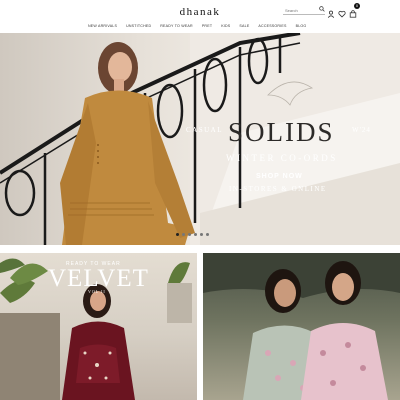 The height and width of the screenshot is (400, 400). I want to click on search-input: Search, so click(304, 10).